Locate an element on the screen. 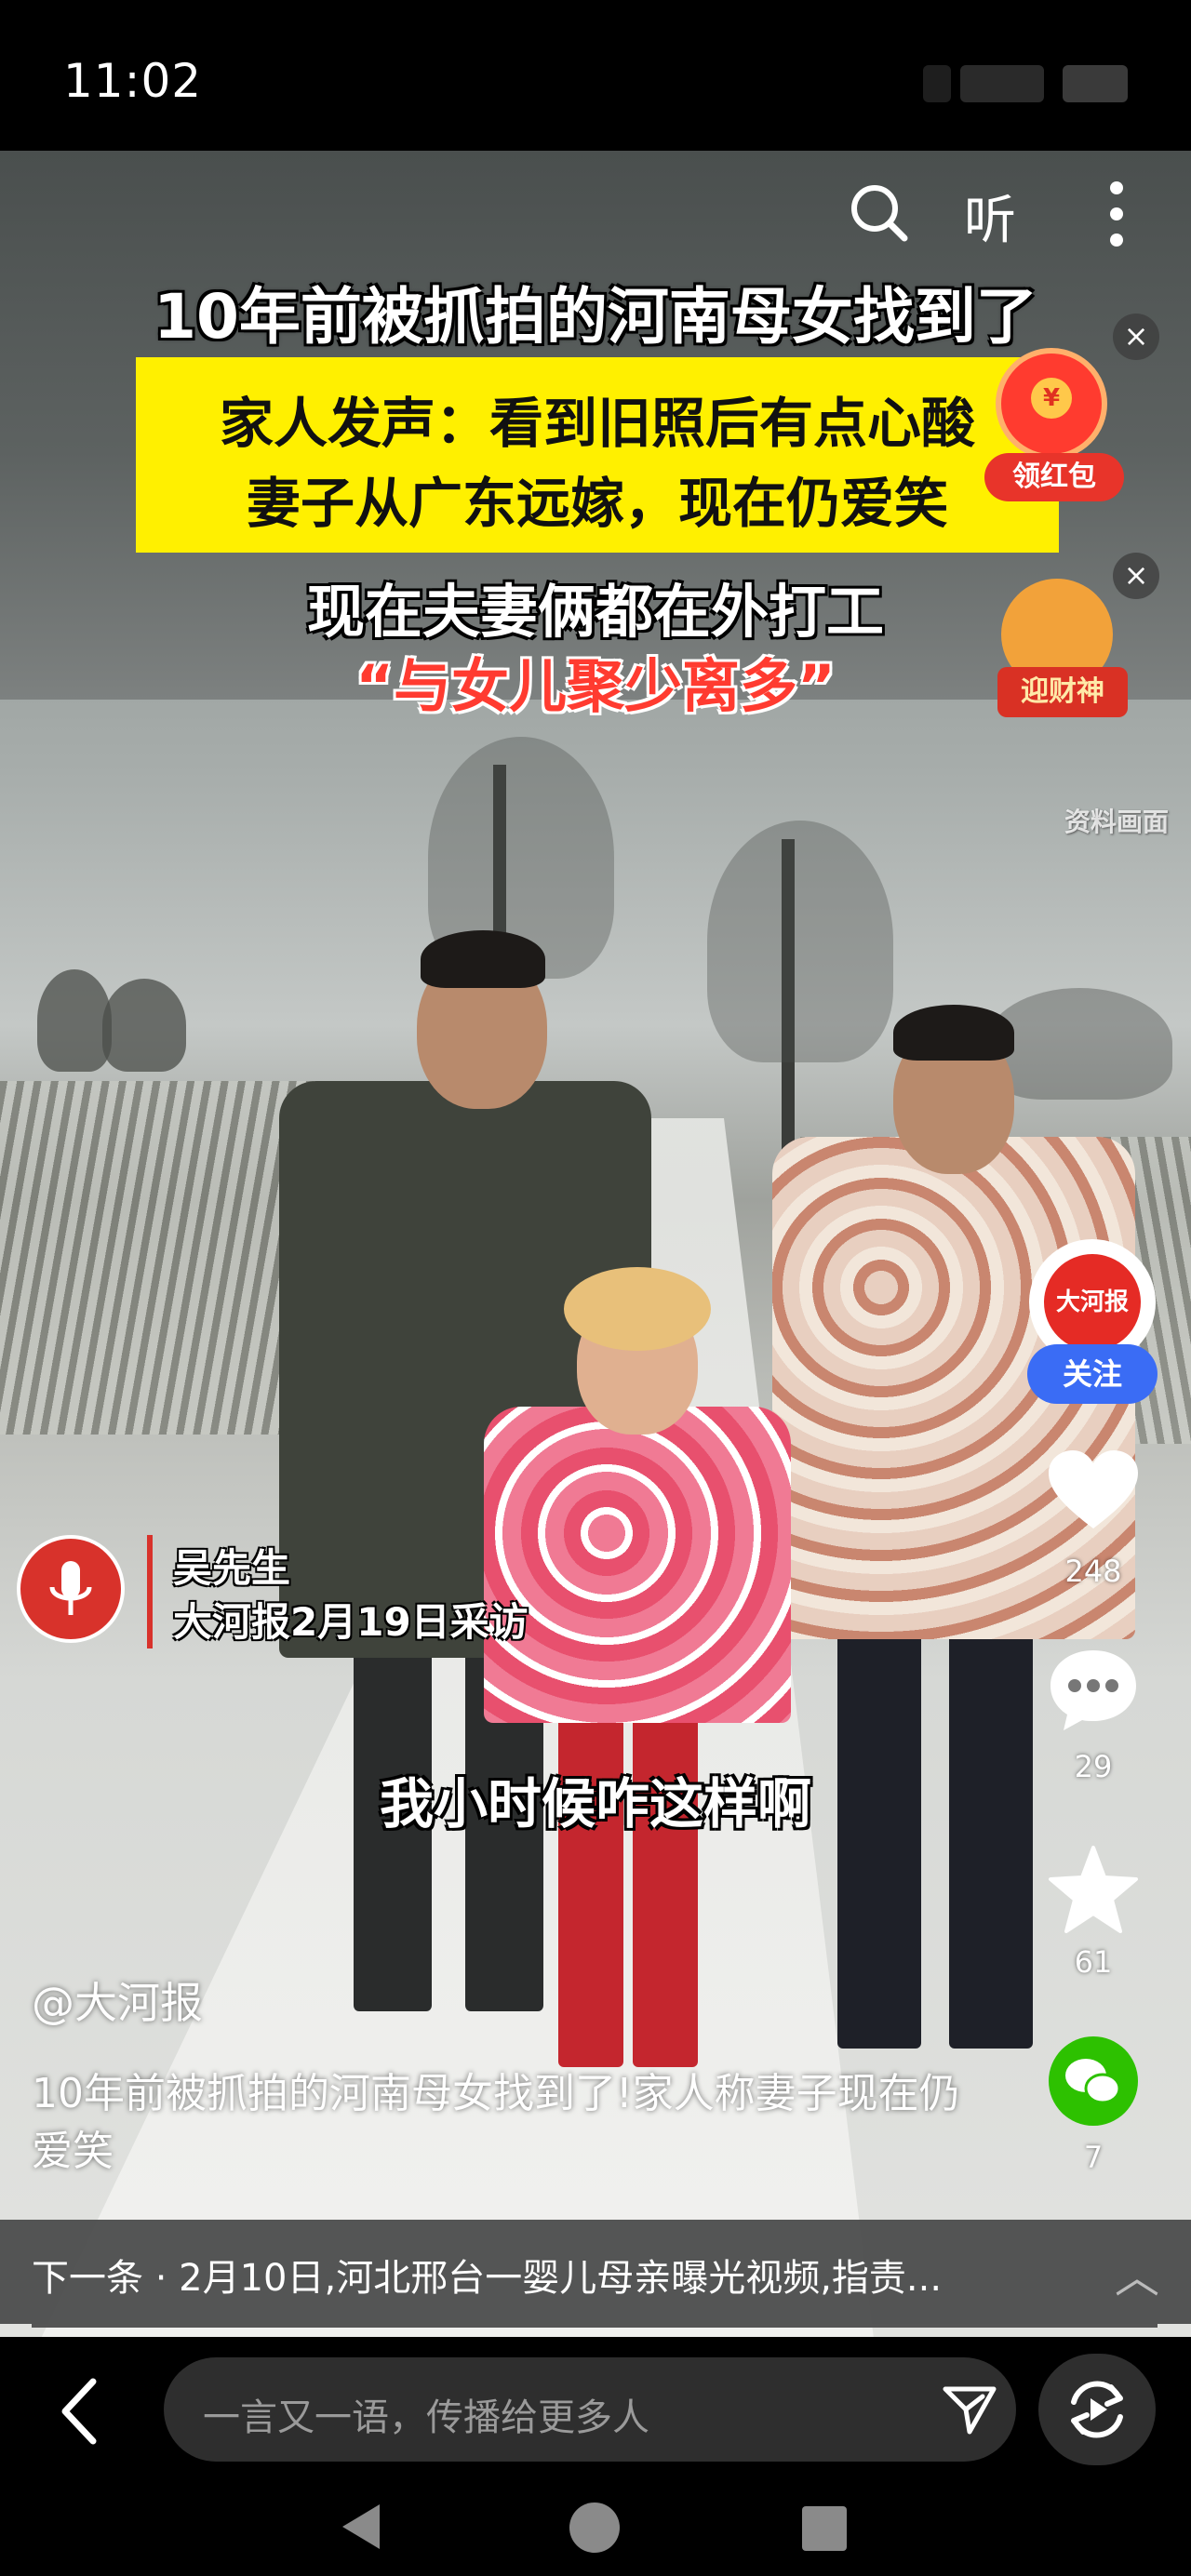 This screenshot has height=2576, width=1191. wechat-icon is located at coordinates (1093, 2081).